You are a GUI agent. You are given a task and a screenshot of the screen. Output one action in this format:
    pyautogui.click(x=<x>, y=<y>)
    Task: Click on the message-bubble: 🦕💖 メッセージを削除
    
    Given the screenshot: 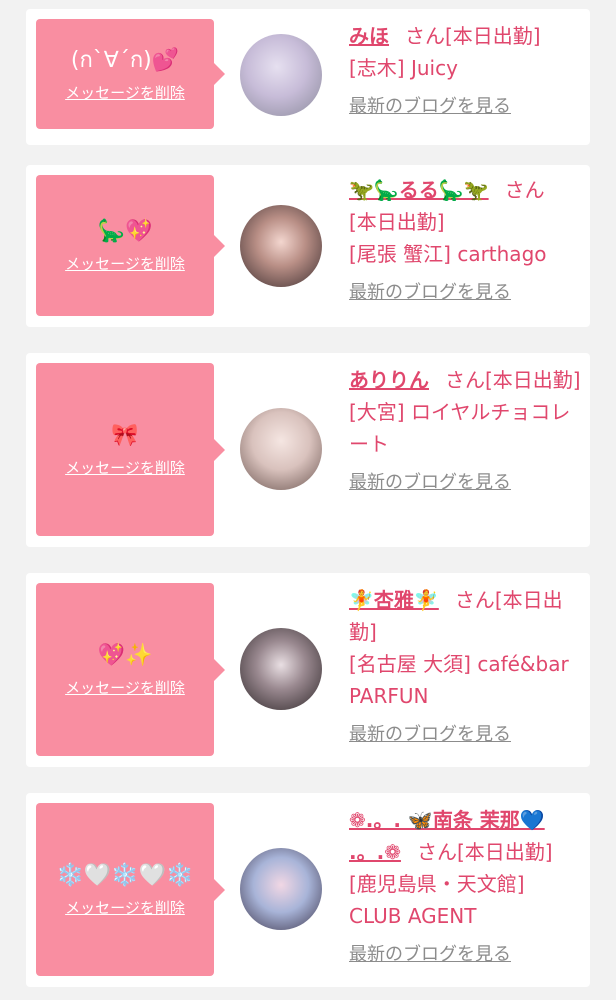 What is the action you would take?
    pyautogui.click(x=130, y=245)
    